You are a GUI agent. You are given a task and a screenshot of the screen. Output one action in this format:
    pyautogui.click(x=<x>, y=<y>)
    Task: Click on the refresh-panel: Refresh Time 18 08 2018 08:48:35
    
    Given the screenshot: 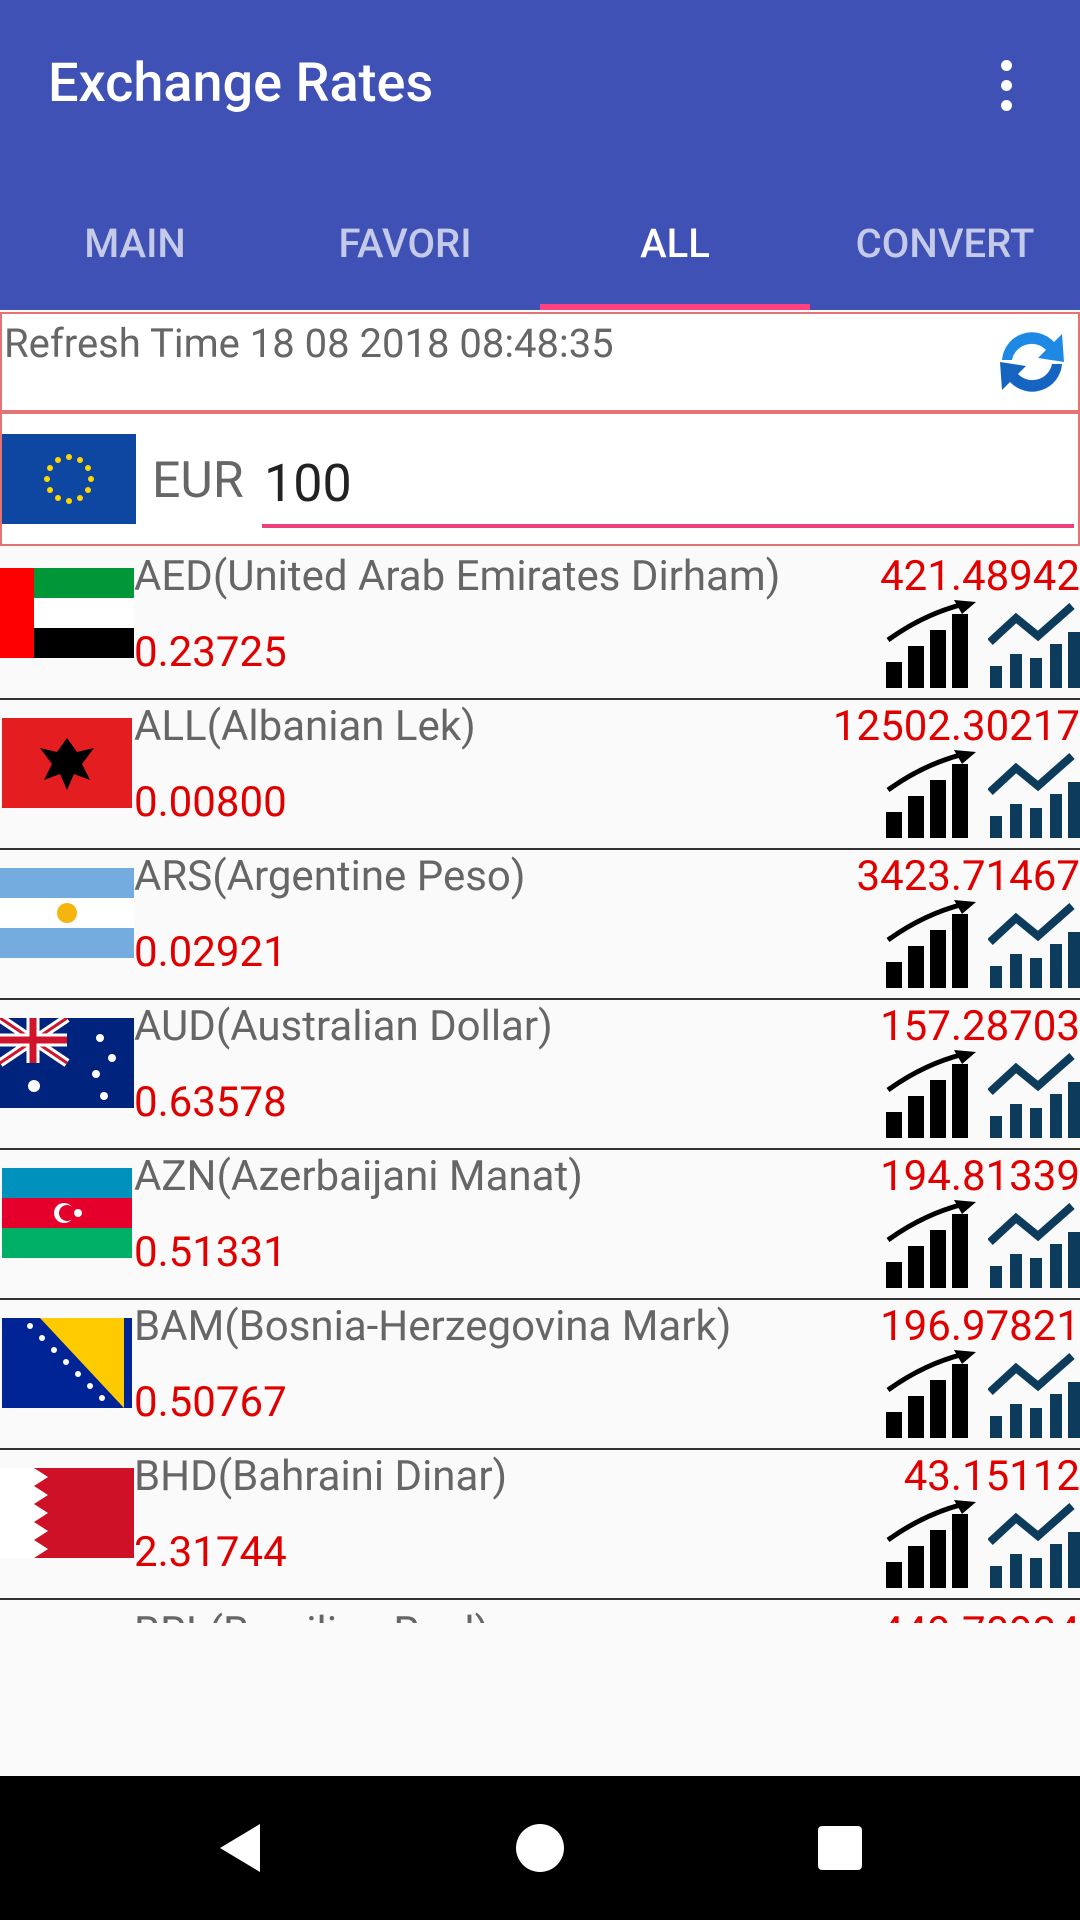 What is the action you would take?
    pyautogui.click(x=540, y=362)
    